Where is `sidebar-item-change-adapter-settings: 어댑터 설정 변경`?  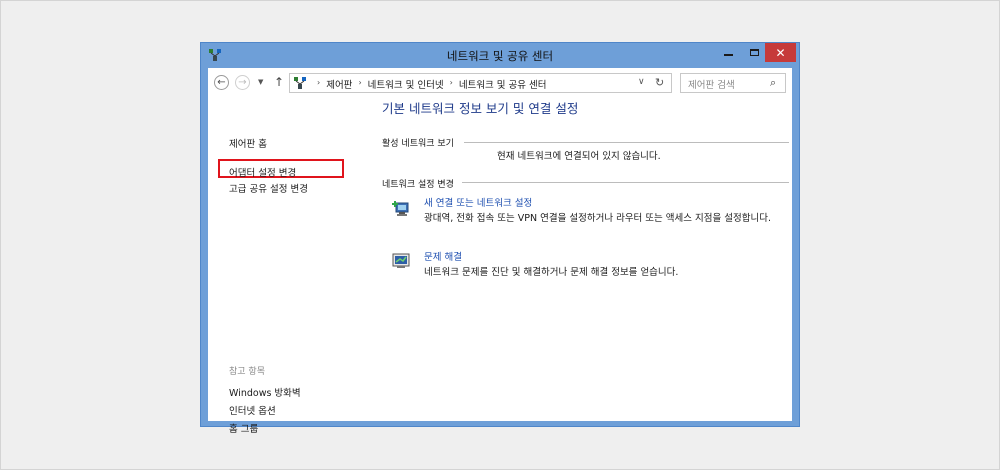 sidebar-item-change-adapter-settings: 어댑터 설정 변경 is located at coordinates (262, 172).